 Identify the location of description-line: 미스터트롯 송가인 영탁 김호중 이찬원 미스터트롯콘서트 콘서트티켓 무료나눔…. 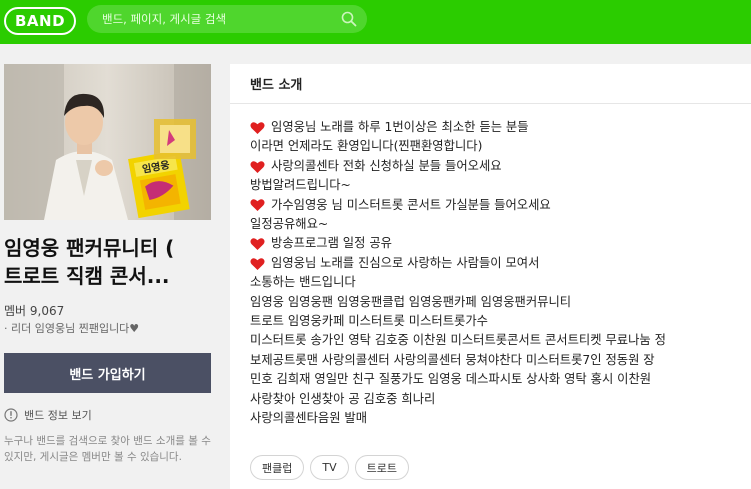
(497, 340).